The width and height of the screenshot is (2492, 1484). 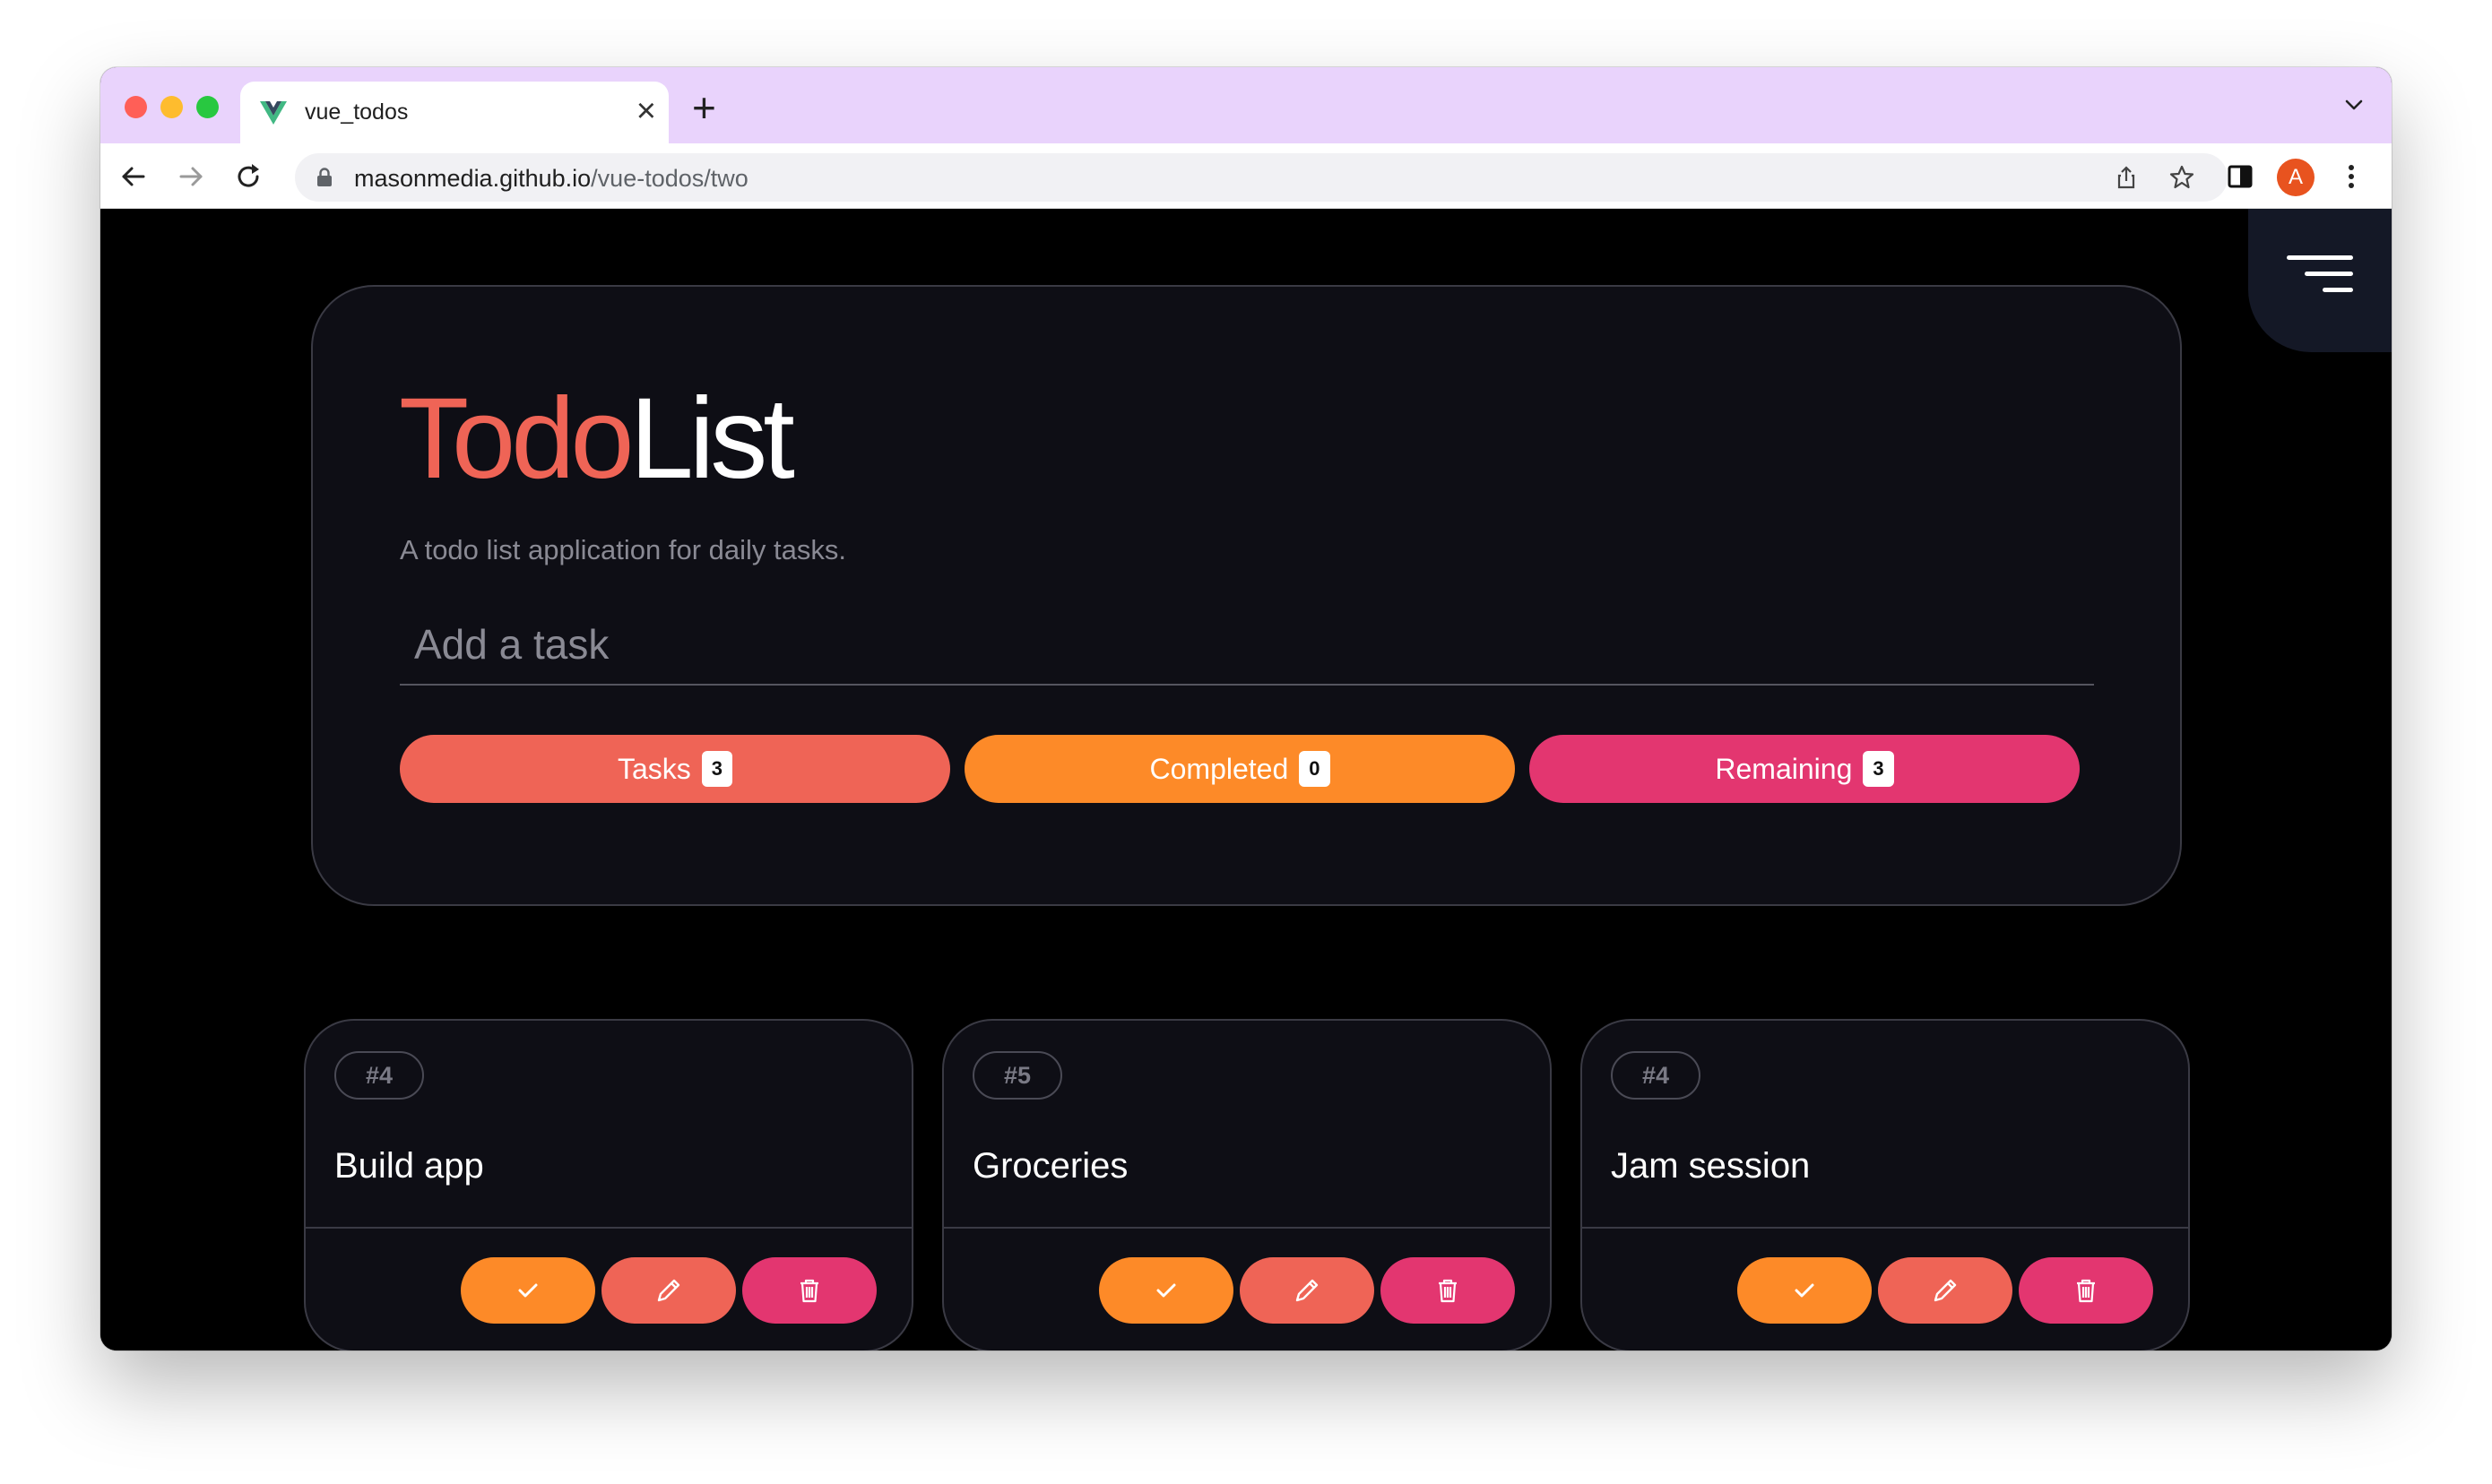 What do you see at coordinates (717, 769) in the screenshot?
I see `tasks-count-badge: 3` at bounding box center [717, 769].